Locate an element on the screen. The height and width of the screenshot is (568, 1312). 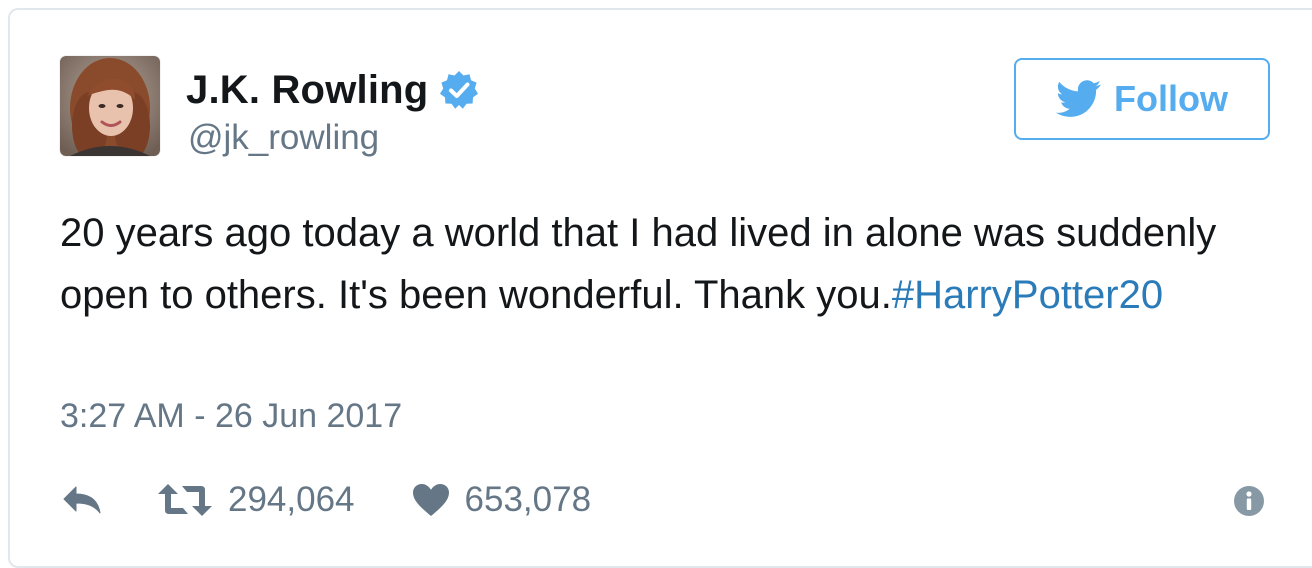
avatar-photo-icon is located at coordinates (110, 106).